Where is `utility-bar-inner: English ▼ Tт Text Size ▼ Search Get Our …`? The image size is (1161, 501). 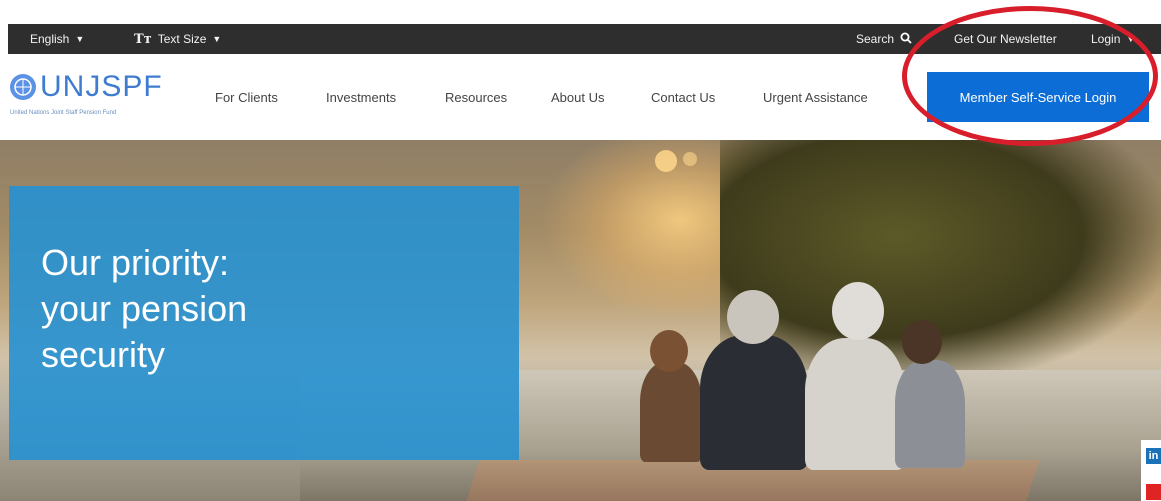
utility-bar-inner: English ▼ Tт Text Size ▼ Search Get Our … is located at coordinates (584, 39).